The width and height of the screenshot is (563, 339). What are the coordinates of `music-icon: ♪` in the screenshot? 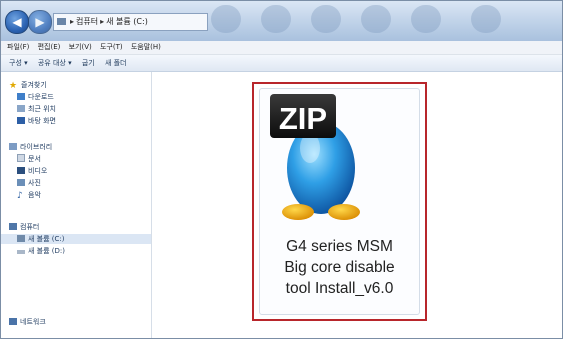 It's located at (20, 196).